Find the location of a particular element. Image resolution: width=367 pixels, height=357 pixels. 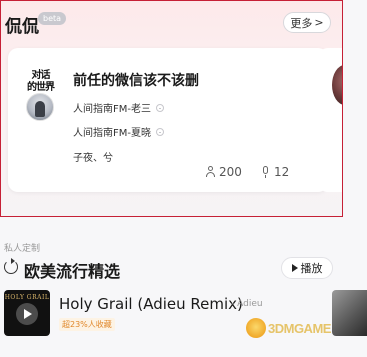

speaker-count: 12 is located at coordinates (275, 172).